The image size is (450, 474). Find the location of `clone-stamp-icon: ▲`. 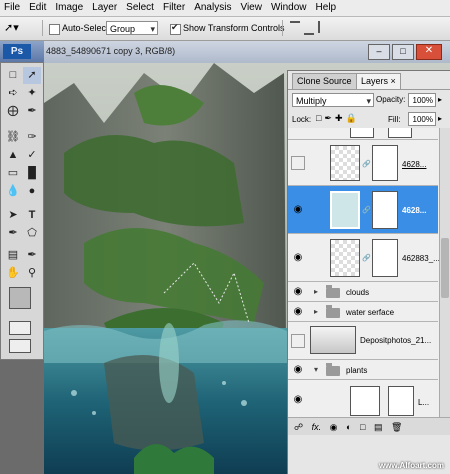

clone-stamp-icon: ▲ is located at coordinates (13, 155).